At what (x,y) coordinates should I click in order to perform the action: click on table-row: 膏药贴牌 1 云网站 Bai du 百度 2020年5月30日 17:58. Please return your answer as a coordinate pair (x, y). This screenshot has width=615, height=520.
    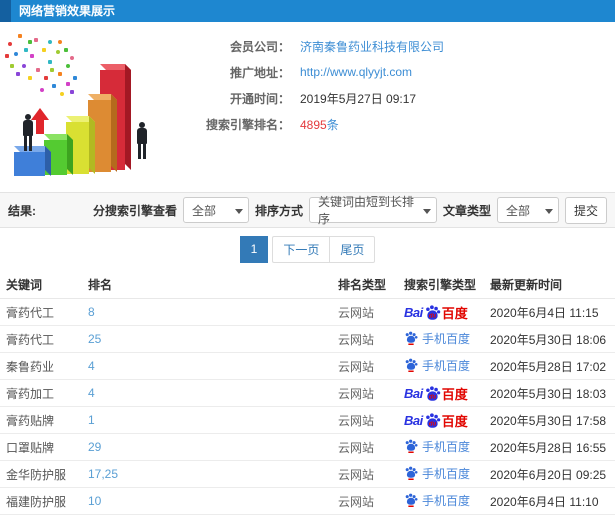
    Looking at the image, I should click on (307, 420).